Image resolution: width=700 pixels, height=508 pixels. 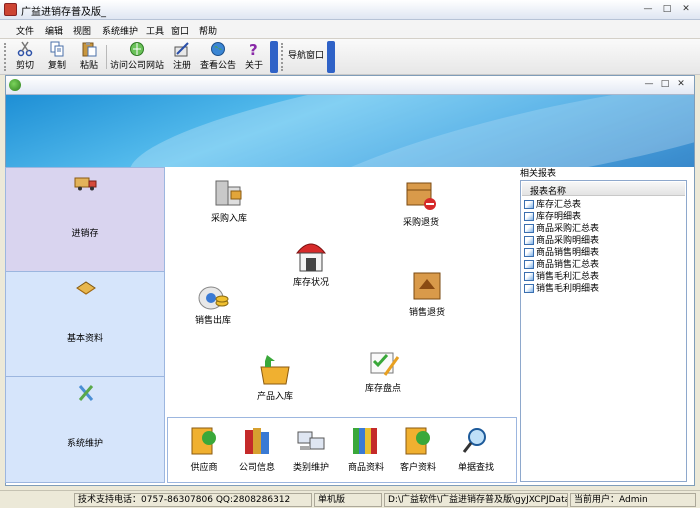 I want to click on stock-status-button: 库存状况, so click(x=311, y=262).